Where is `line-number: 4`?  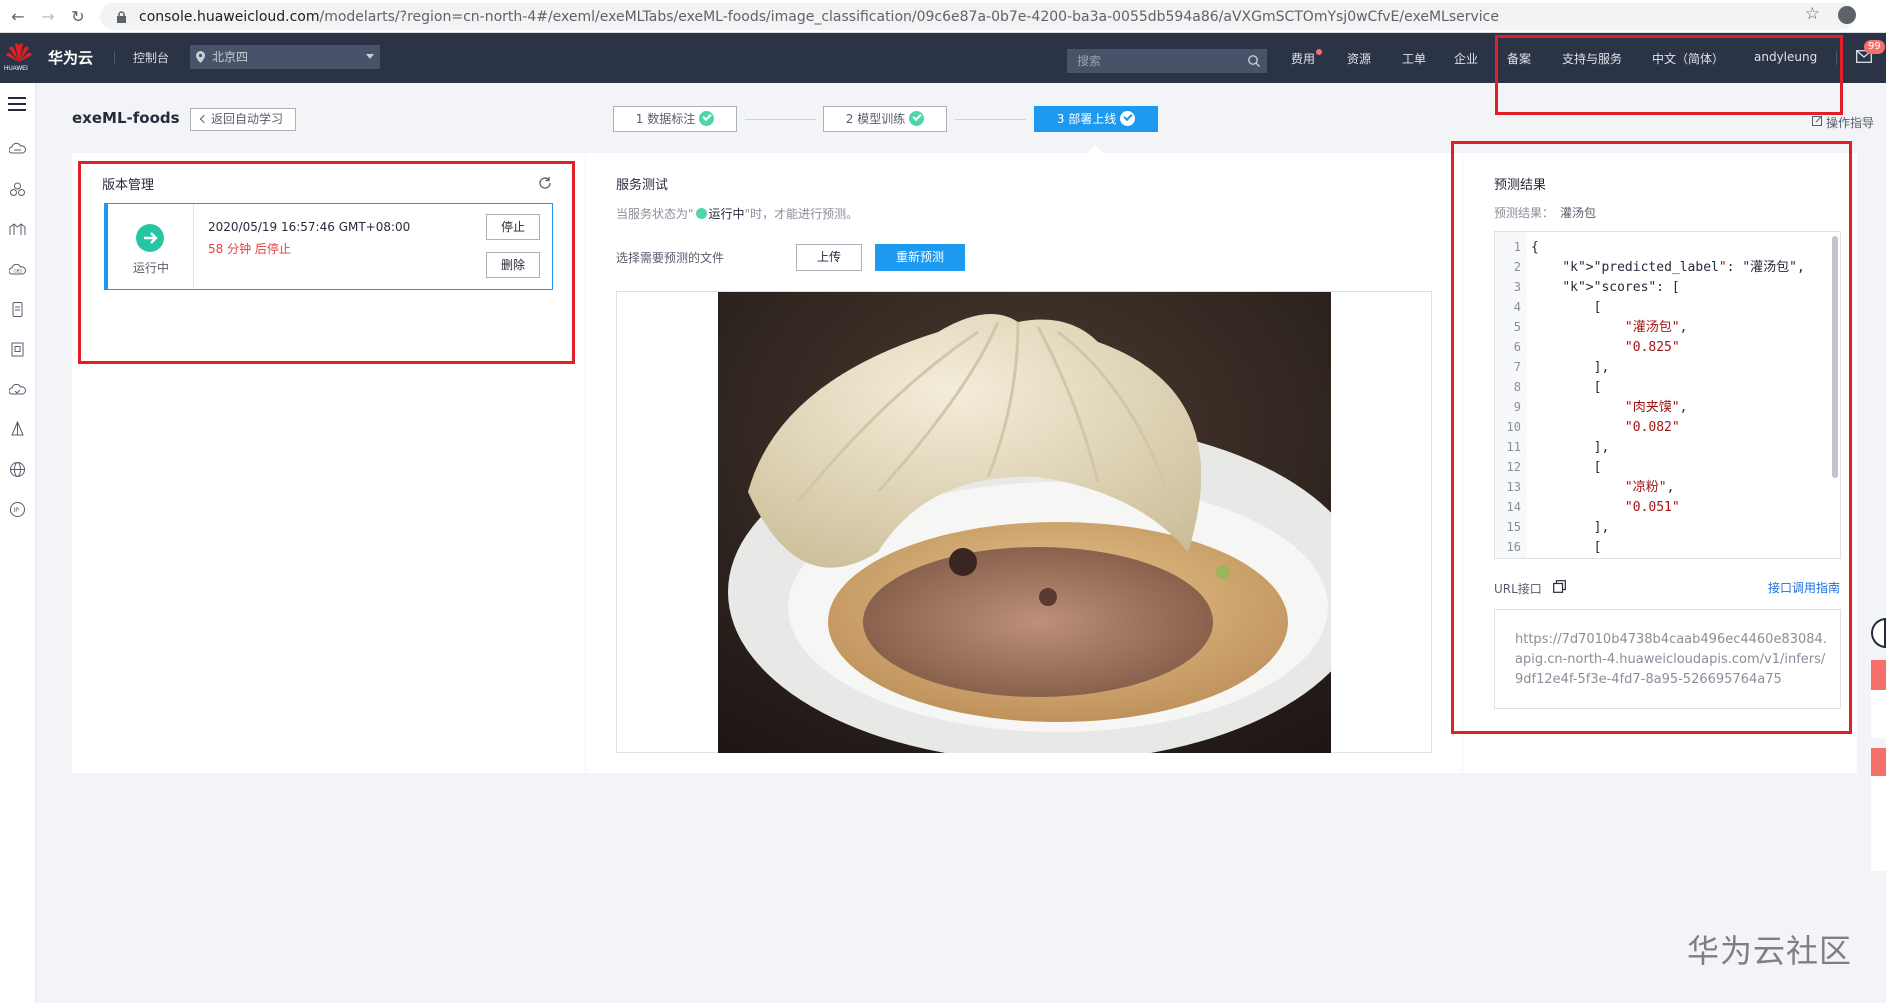
line-number: 4 is located at coordinates (1517, 307).